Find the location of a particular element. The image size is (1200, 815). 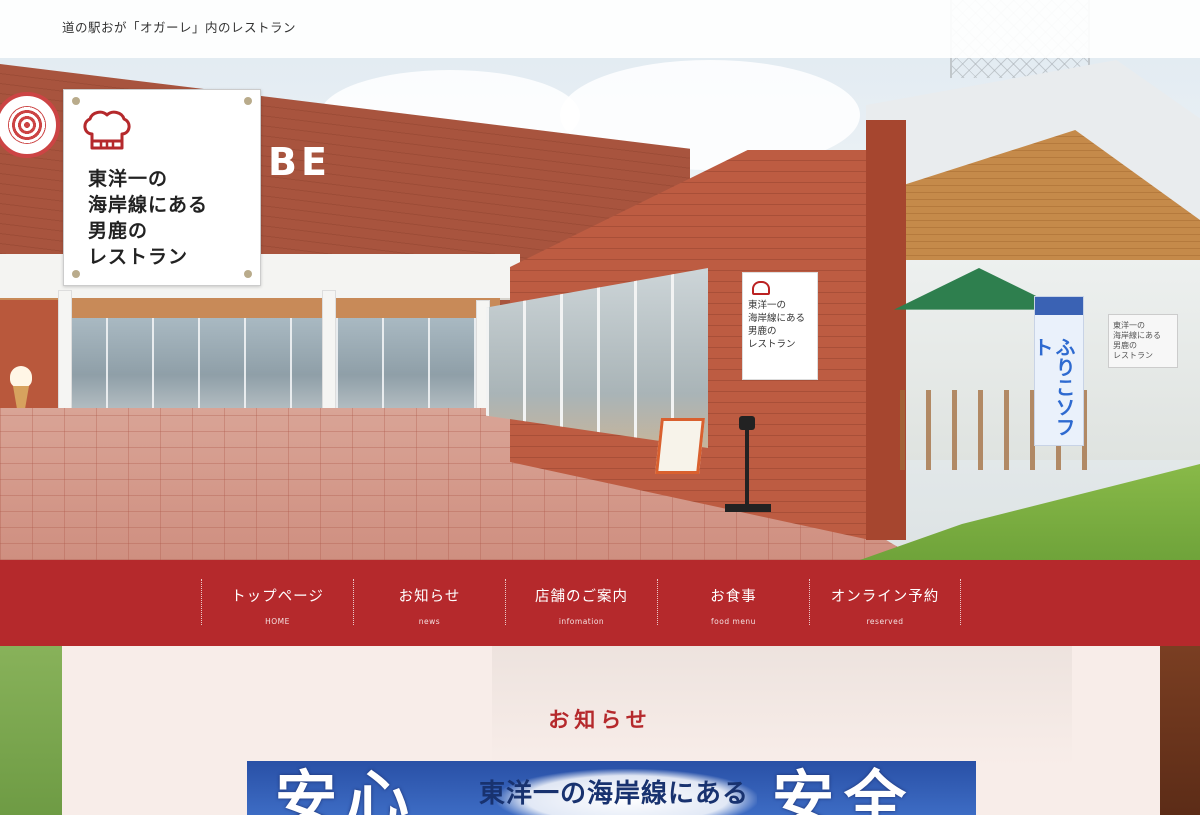

pavilion-post is located at coordinates (886, 330).